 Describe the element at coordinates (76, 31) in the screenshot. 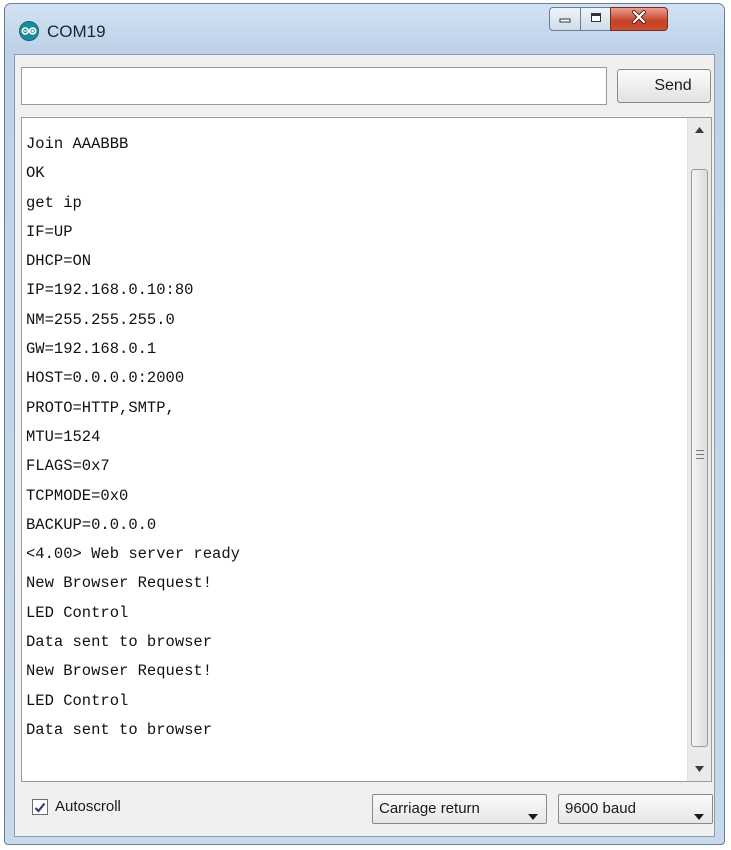

I see `window-title: COM19` at that location.